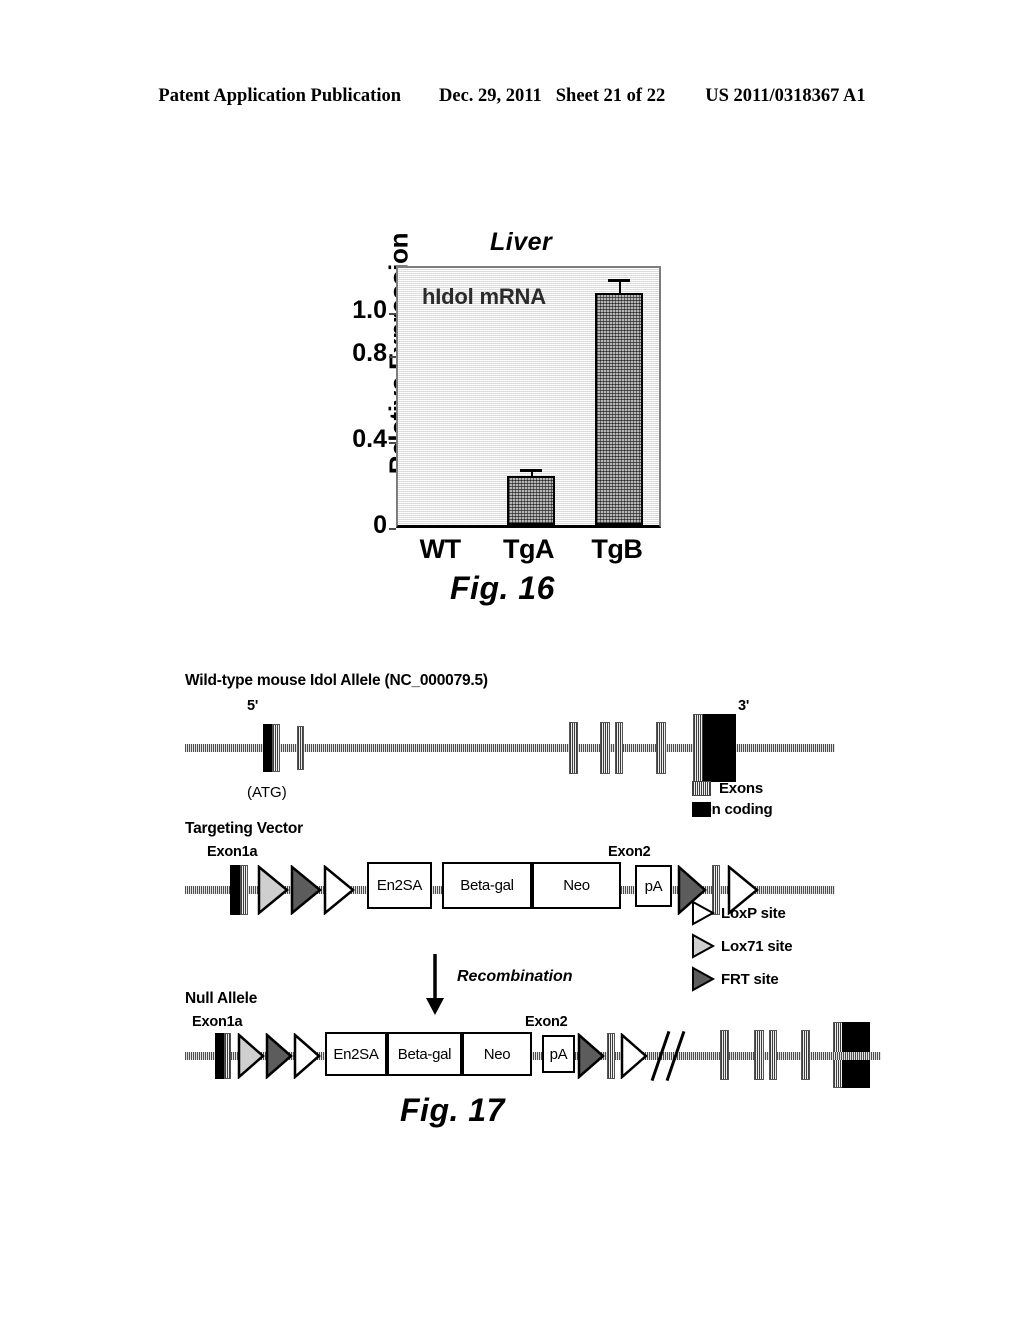 This screenshot has height=1320, width=1024. I want to click on x-tick-label-tgb: TgB, so click(617, 549).